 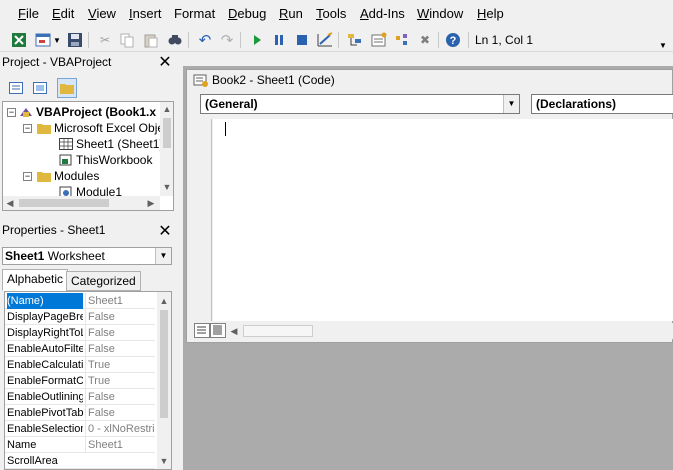 What do you see at coordinates (382, 14) in the screenshot?
I see `menu-add-ins: Add-Ins` at bounding box center [382, 14].